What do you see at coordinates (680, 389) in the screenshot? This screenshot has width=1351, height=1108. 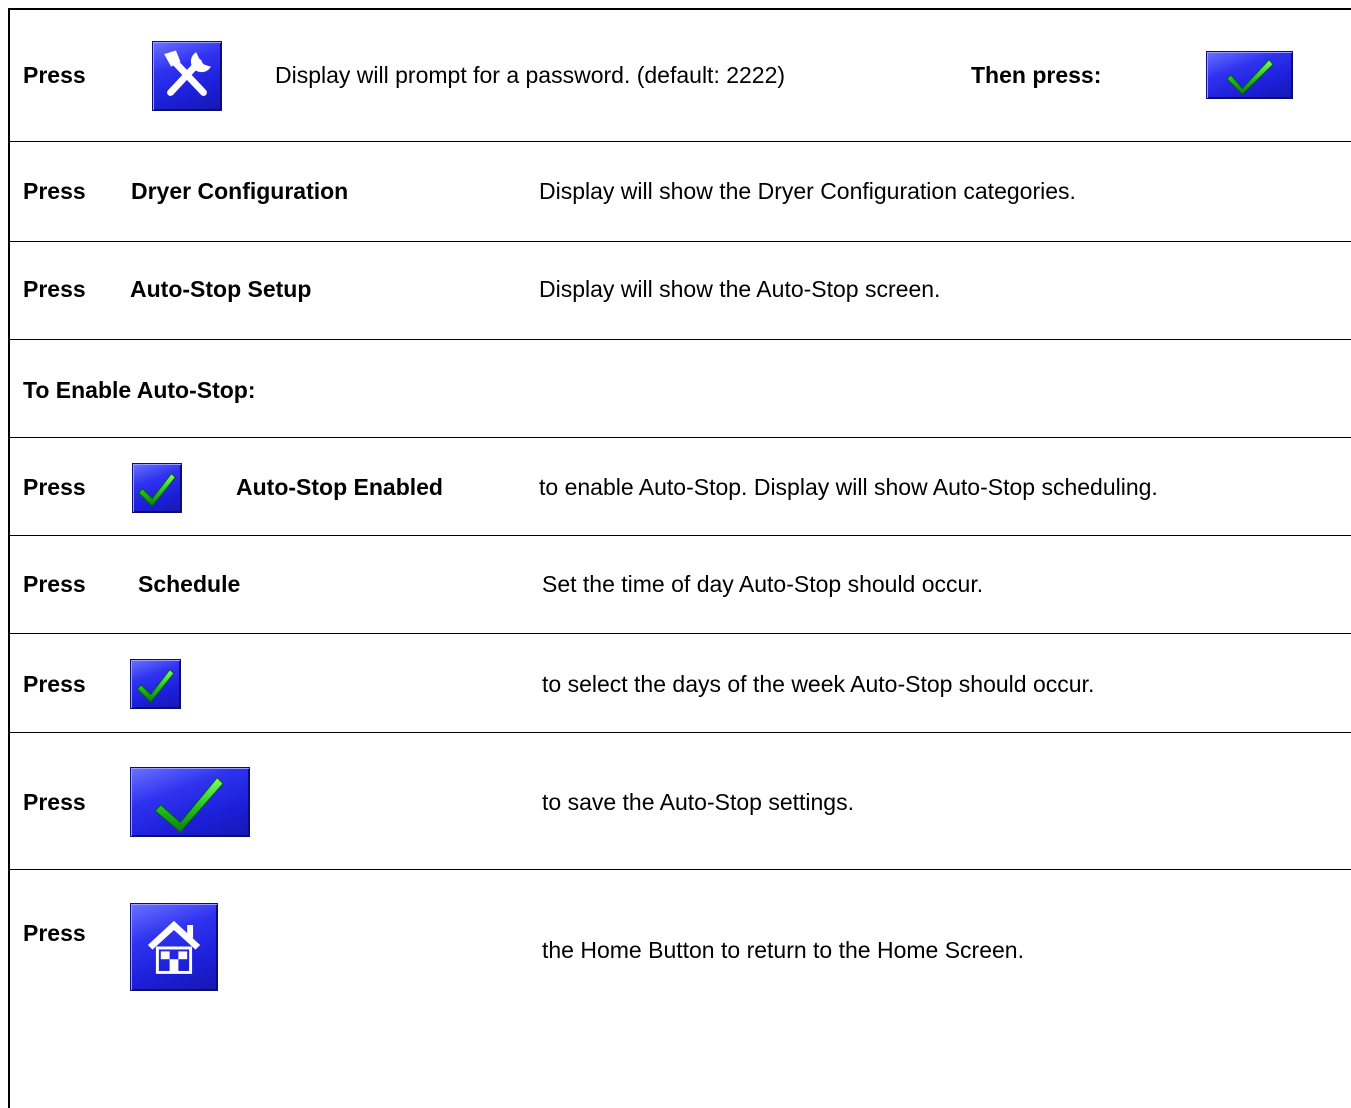 I see `table-row: To Enable Auto-Stop:` at bounding box center [680, 389].